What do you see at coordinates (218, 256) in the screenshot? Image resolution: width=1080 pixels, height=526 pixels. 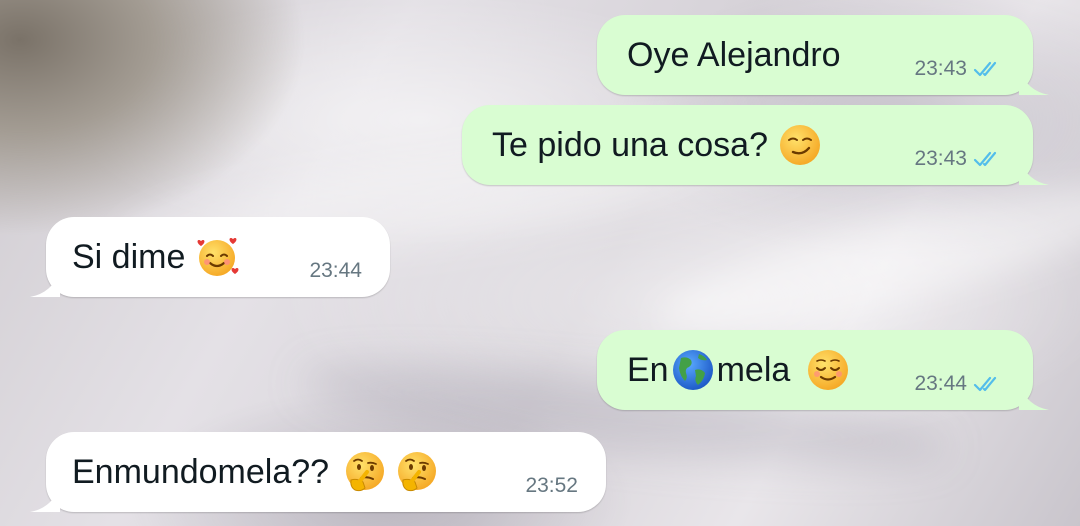 I see `smiling-face-with-hearts-icon` at bounding box center [218, 256].